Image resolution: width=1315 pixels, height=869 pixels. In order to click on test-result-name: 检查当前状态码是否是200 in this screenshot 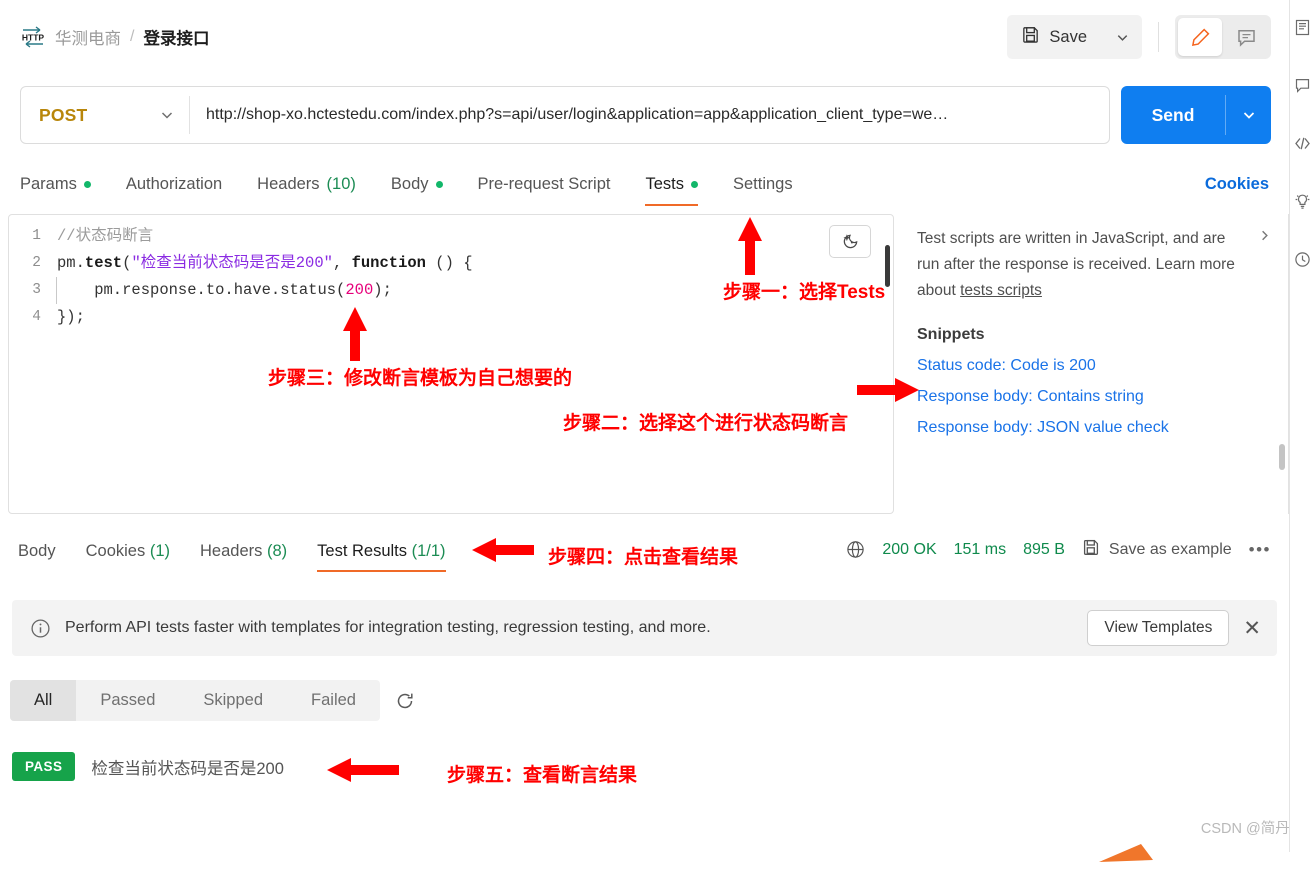, I will do `click(187, 768)`.